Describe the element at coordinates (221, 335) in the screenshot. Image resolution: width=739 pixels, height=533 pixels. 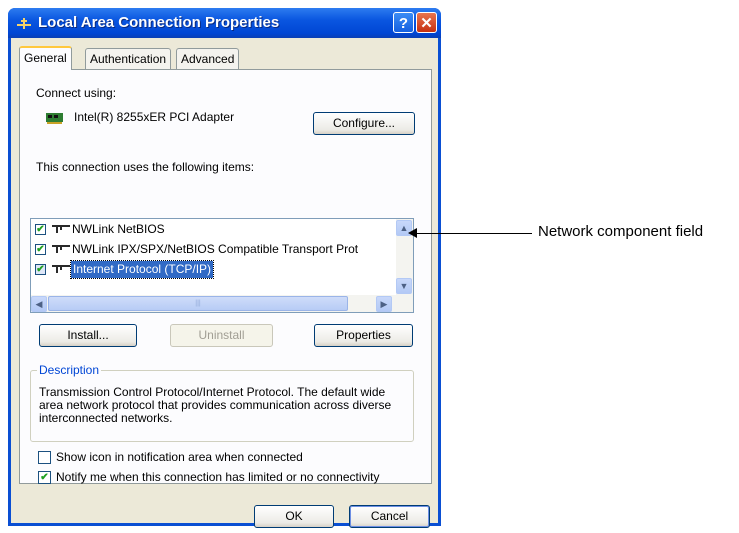
I see `uninstall-button: Uninstall` at that location.